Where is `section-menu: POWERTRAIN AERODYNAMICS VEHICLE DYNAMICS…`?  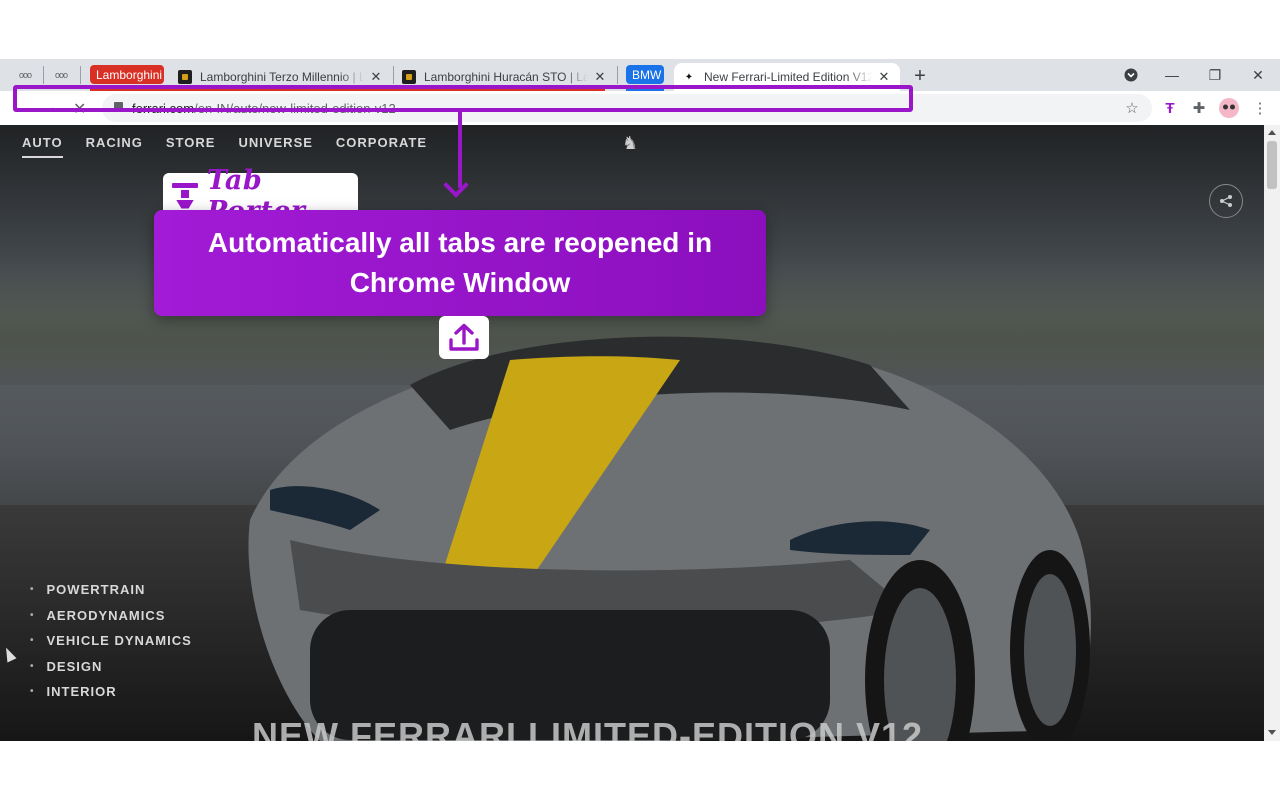 section-menu: POWERTRAIN AERODYNAMICS VEHICLE DYNAMICS… is located at coordinates (111, 641).